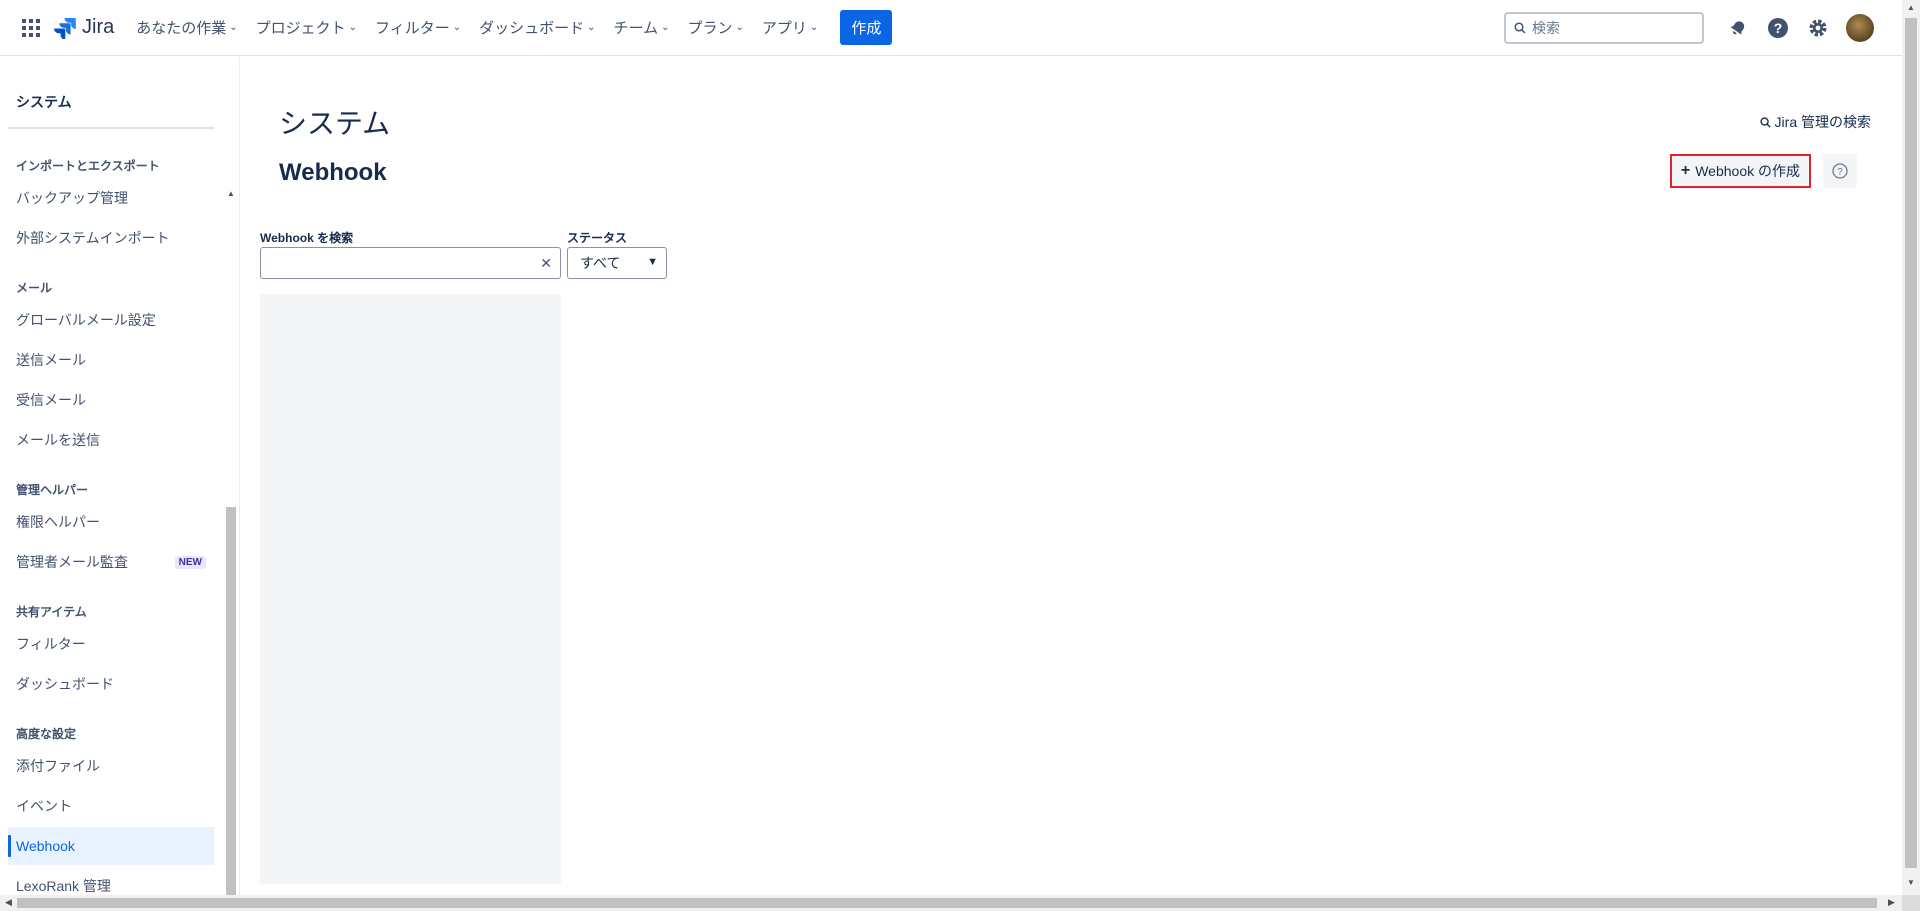  What do you see at coordinates (58, 522) in the screenshot?
I see `sidebar-item-label: 権限ヘルパー` at bounding box center [58, 522].